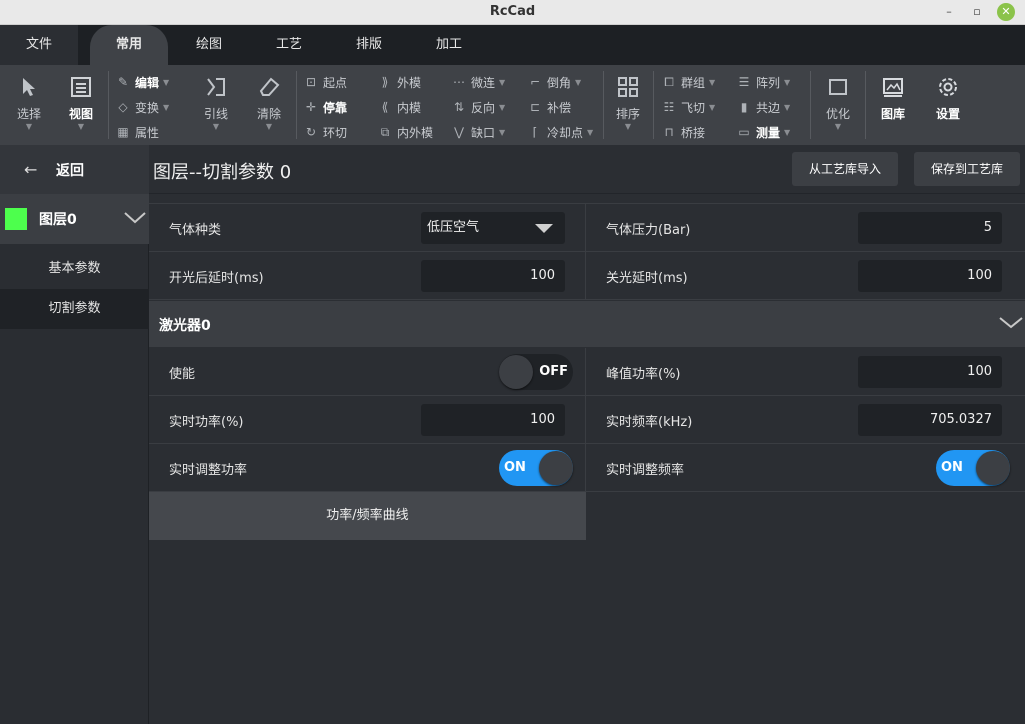 The width and height of the screenshot is (1025, 724). Describe the element at coordinates (553, 82) in the screenshot. I see `chamfer-tool: ⌐ 倒角 ▼` at that location.